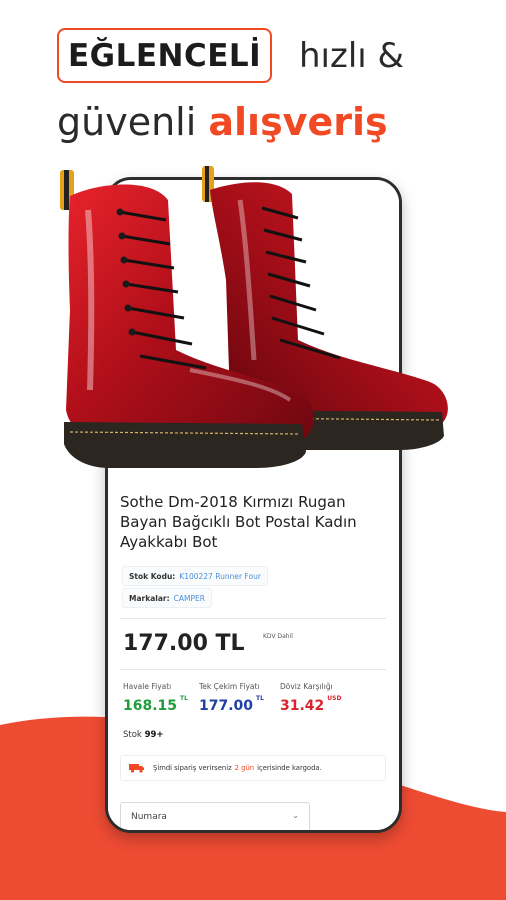 This screenshot has width=506, height=900. Describe the element at coordinates (244, 768) in the screenshot. I see `shipping-days: 2 gün` at that location.